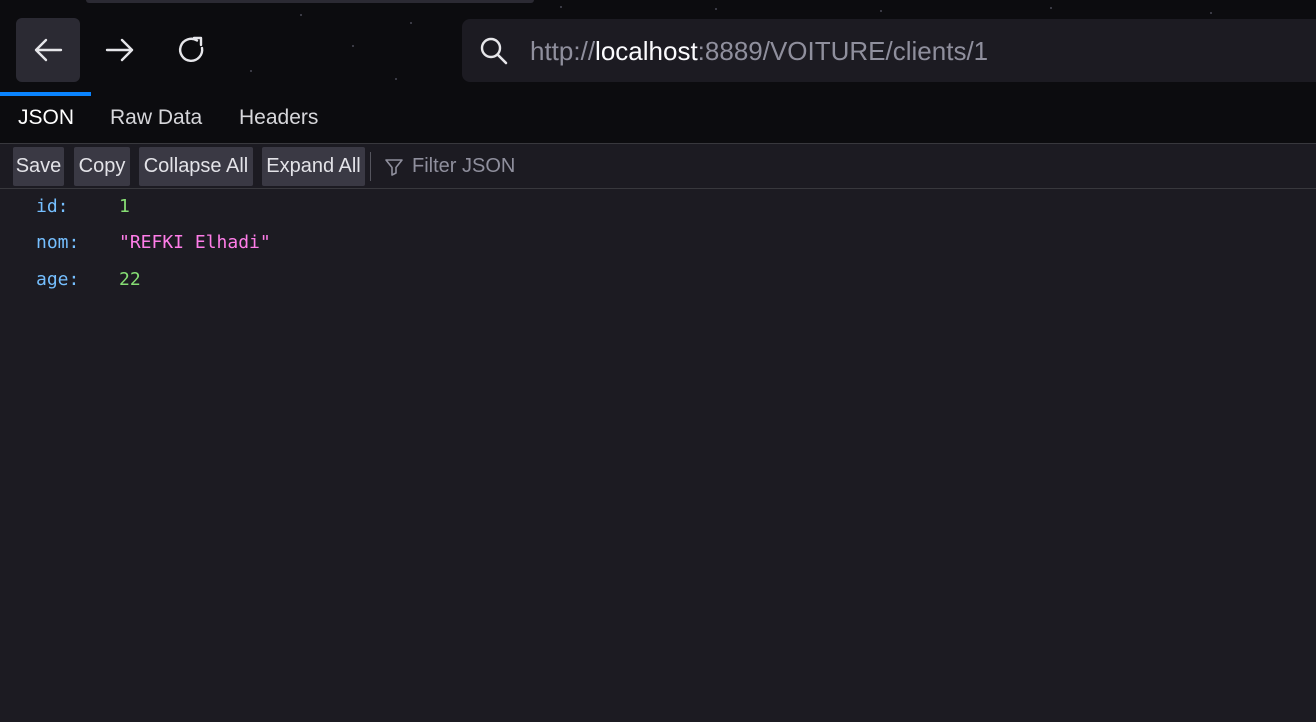  I want to click on url-path: :8889/VOITURE/clients/1, so click(843, 51).